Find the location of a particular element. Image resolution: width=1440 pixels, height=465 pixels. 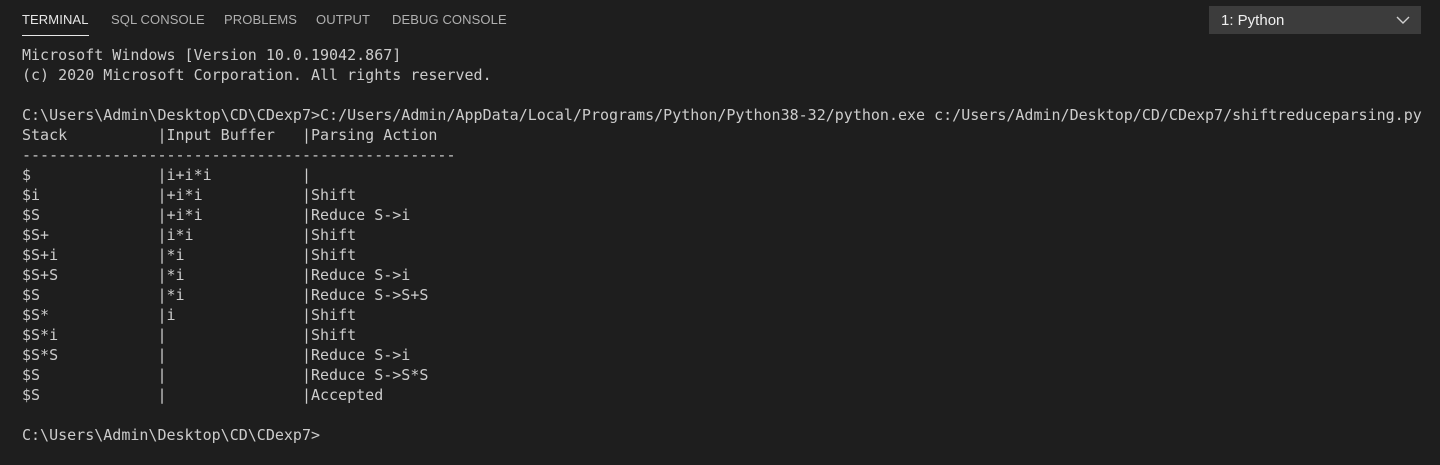

terminal-line: $S+S |*i |Reduce S->i is located at coordinates (216, 275).